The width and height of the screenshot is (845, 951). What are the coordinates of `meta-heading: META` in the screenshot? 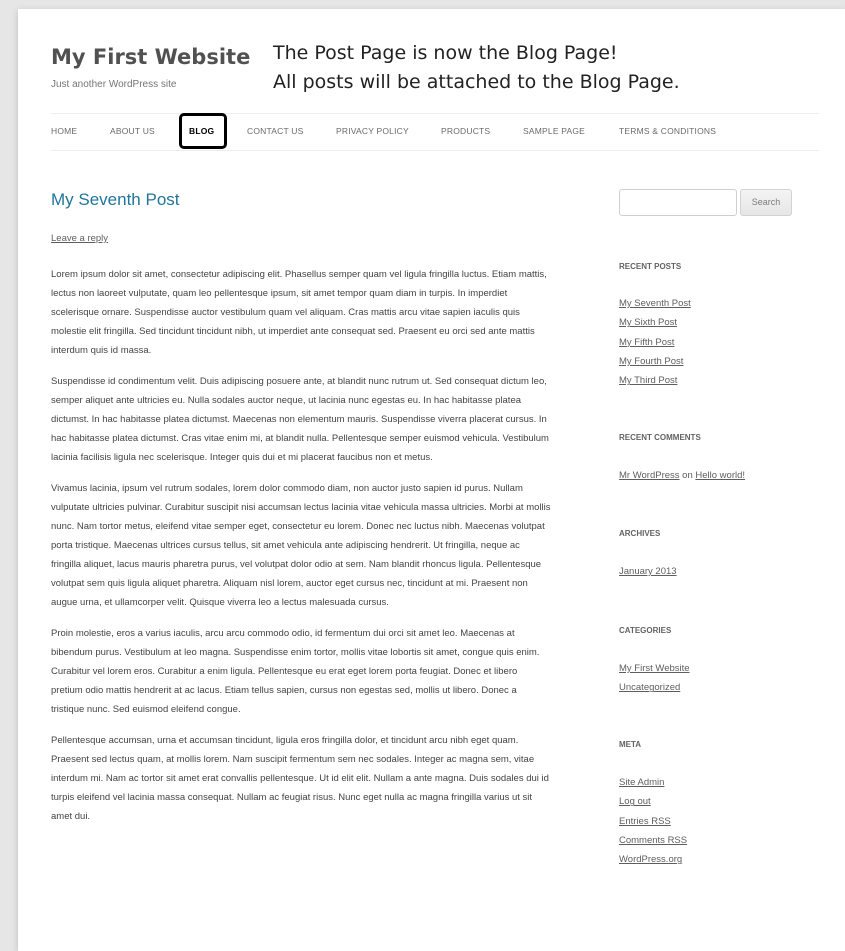 It's located at (630, 744).